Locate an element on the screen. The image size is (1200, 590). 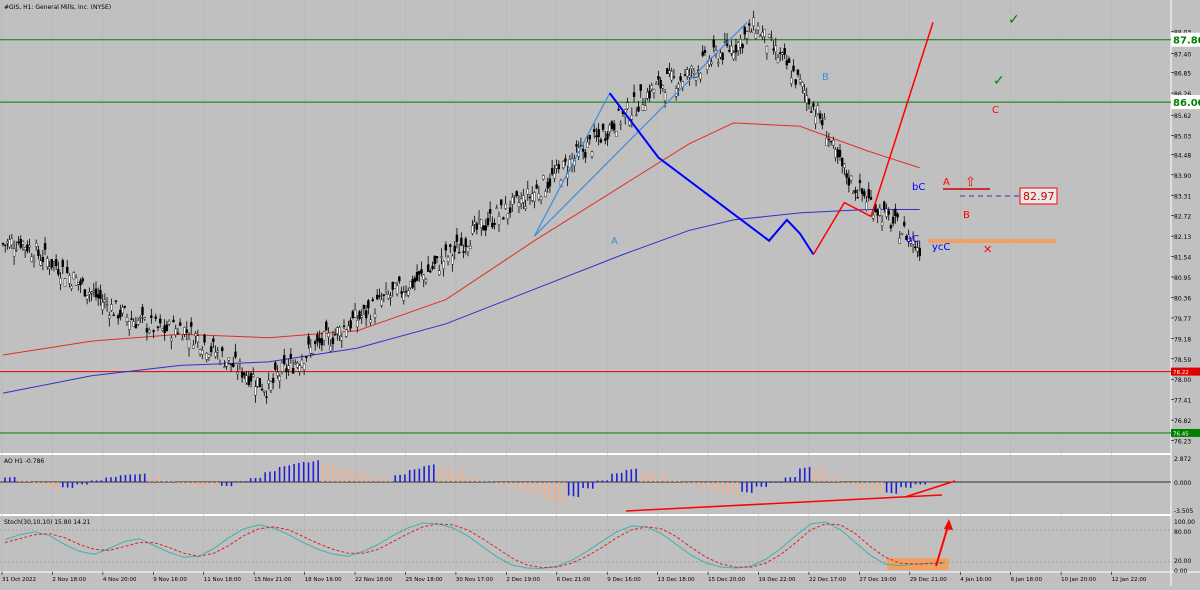
price-tick-label: 76.23 is located at coordinates (1182, 442).